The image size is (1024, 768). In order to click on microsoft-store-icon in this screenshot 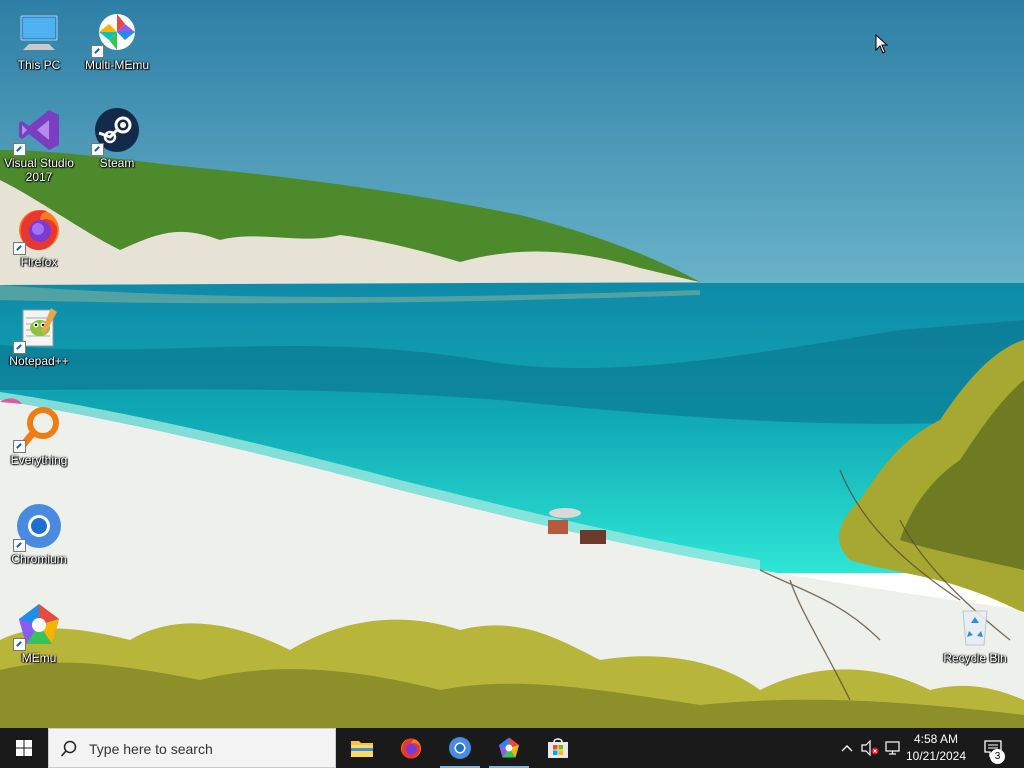, I will do `click(558, 748)`.